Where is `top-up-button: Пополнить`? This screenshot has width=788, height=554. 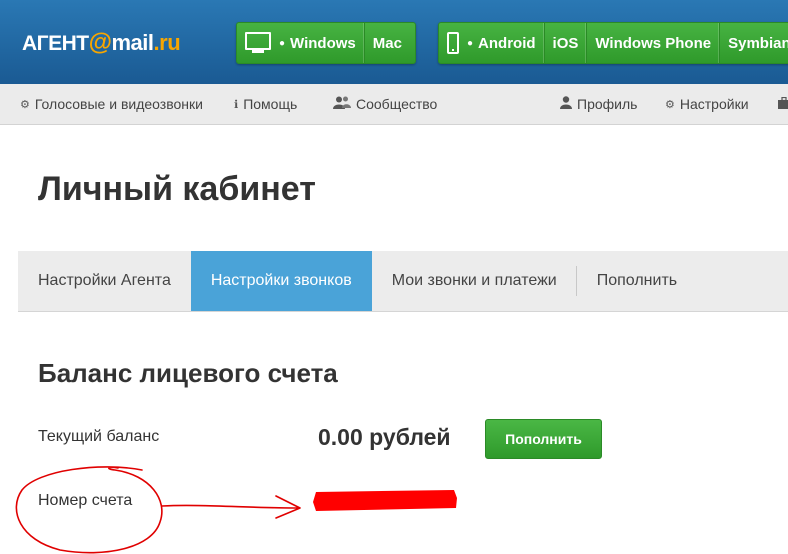 top-up-button: Пополнить is located at coordinates (543, 439).